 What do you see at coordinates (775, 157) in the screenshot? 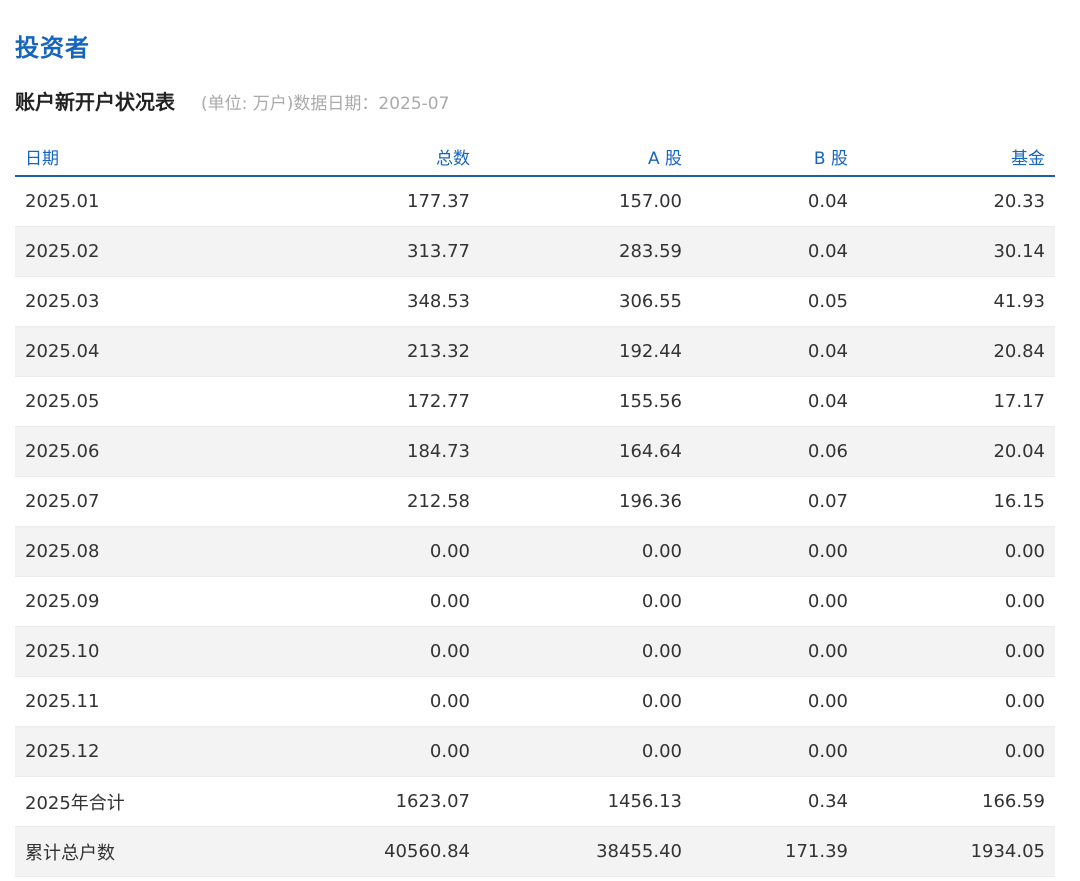
I see `column-header-b-share: B 股` at bounding box center [775, 157].